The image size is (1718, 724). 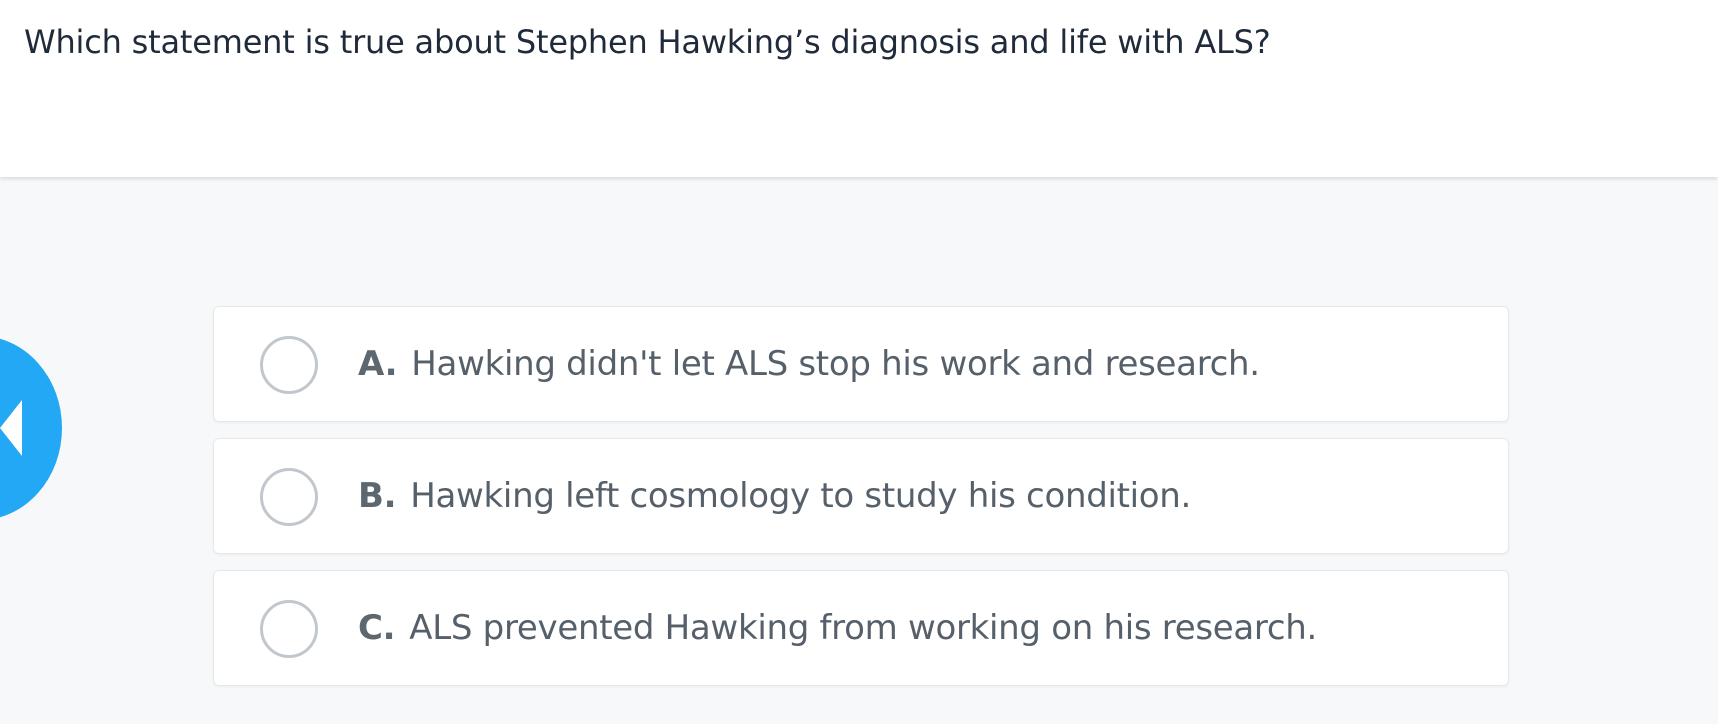 What do you see at coordinates (377, 496) in the screenshot?
I see `option-b-letter: B.` at bounding box center [377, 496].